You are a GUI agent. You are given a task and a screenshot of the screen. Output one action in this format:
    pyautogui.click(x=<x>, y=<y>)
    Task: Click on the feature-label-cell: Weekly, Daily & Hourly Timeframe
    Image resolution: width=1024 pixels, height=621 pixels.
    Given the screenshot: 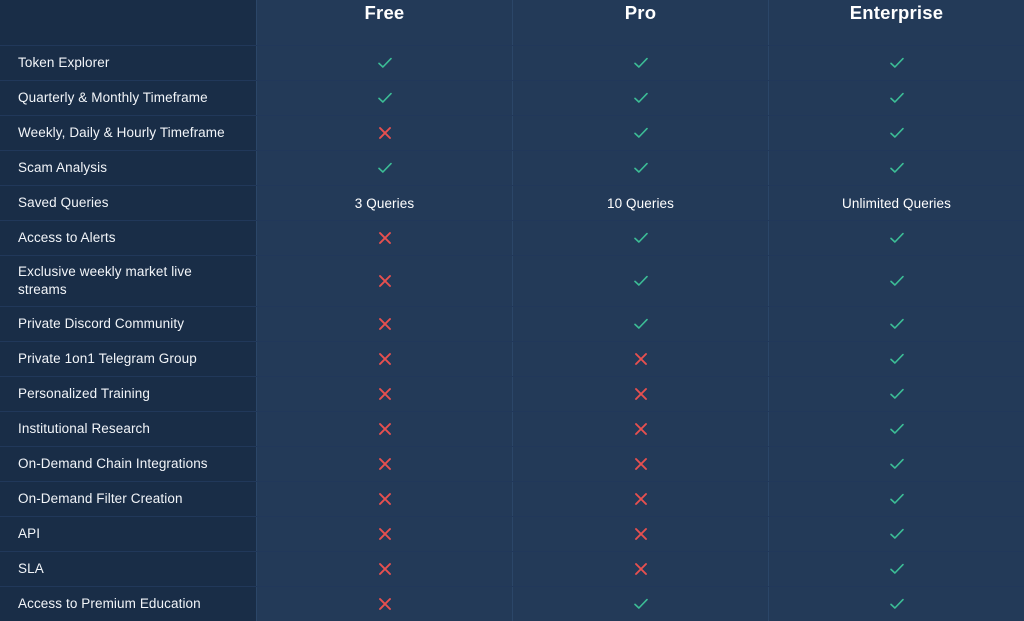 What is the action you would take?
    pyautogui.click(x=128, y=133)
    